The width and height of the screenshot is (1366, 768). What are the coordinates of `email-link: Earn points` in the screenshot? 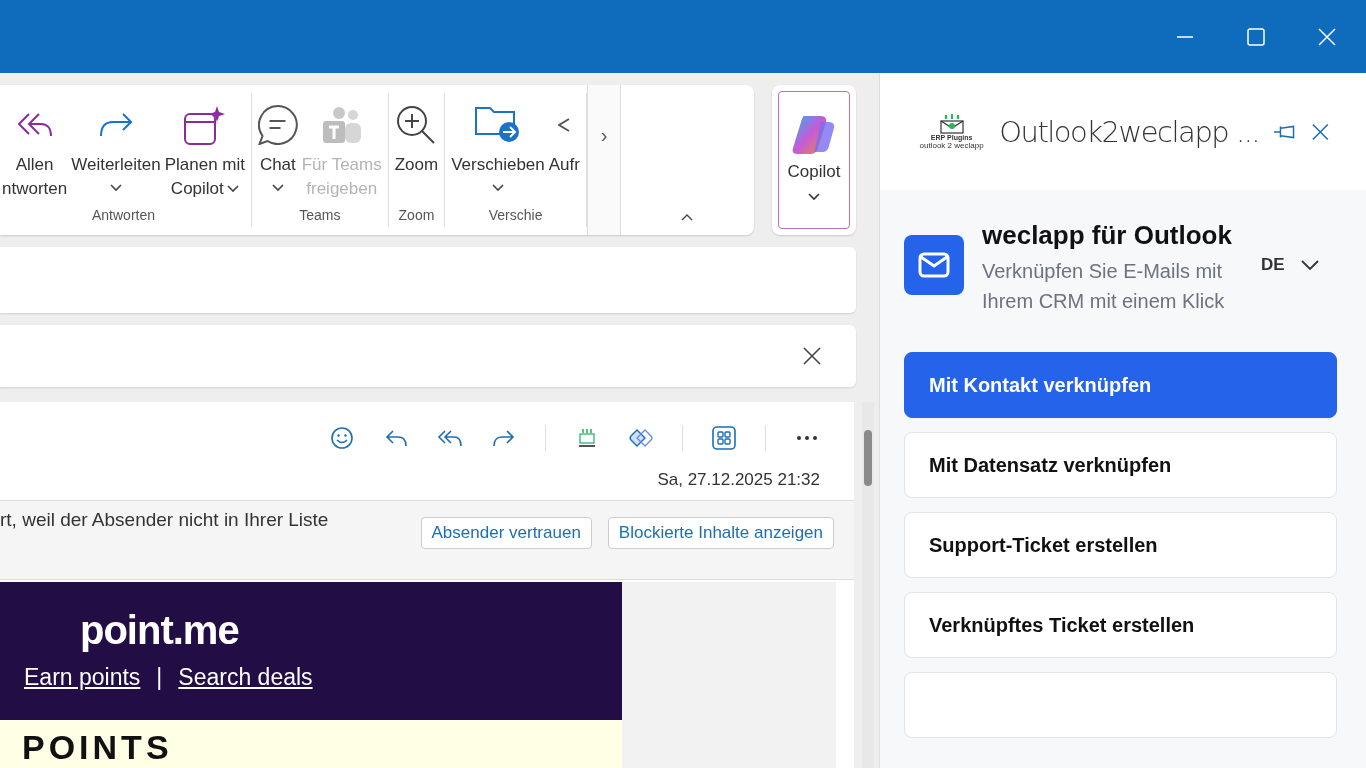 It's located at (82, 677).